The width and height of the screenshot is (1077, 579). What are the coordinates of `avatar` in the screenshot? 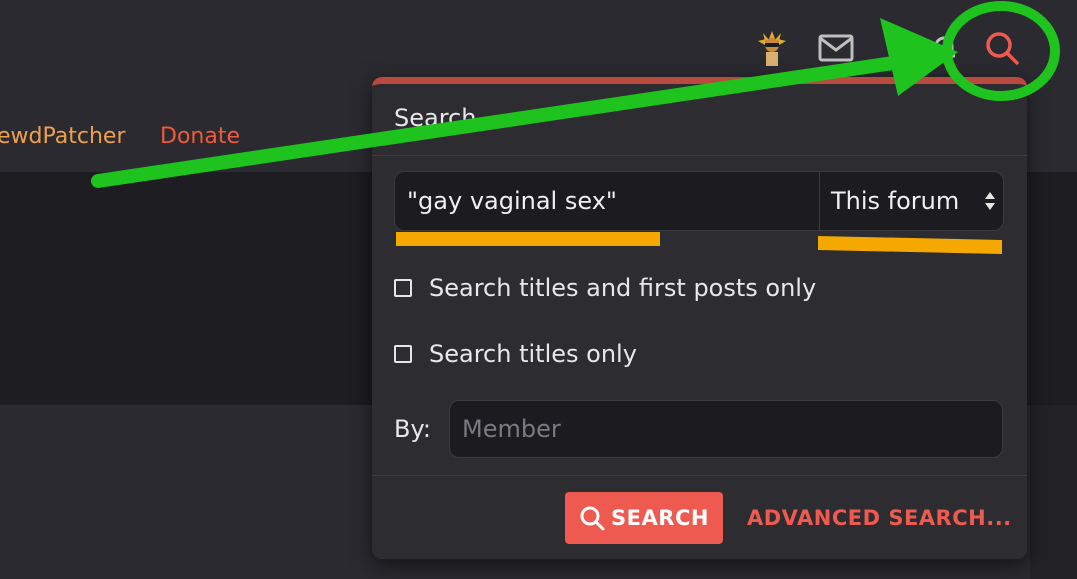 It's located at (772, 48).